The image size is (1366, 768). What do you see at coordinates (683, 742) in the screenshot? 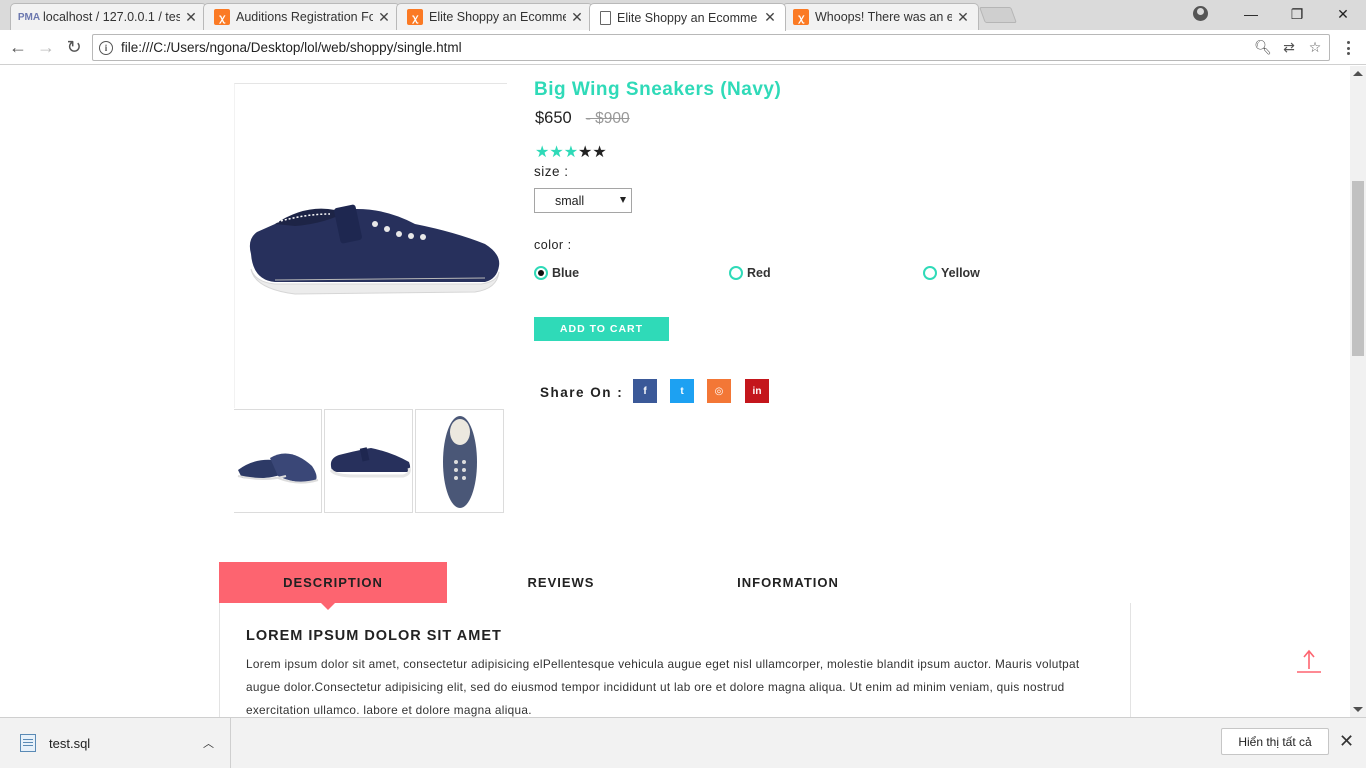
I see `download-shelf: test.sql ︿ Hiển thị tất cả ✕` at bounding box center [683, 742].